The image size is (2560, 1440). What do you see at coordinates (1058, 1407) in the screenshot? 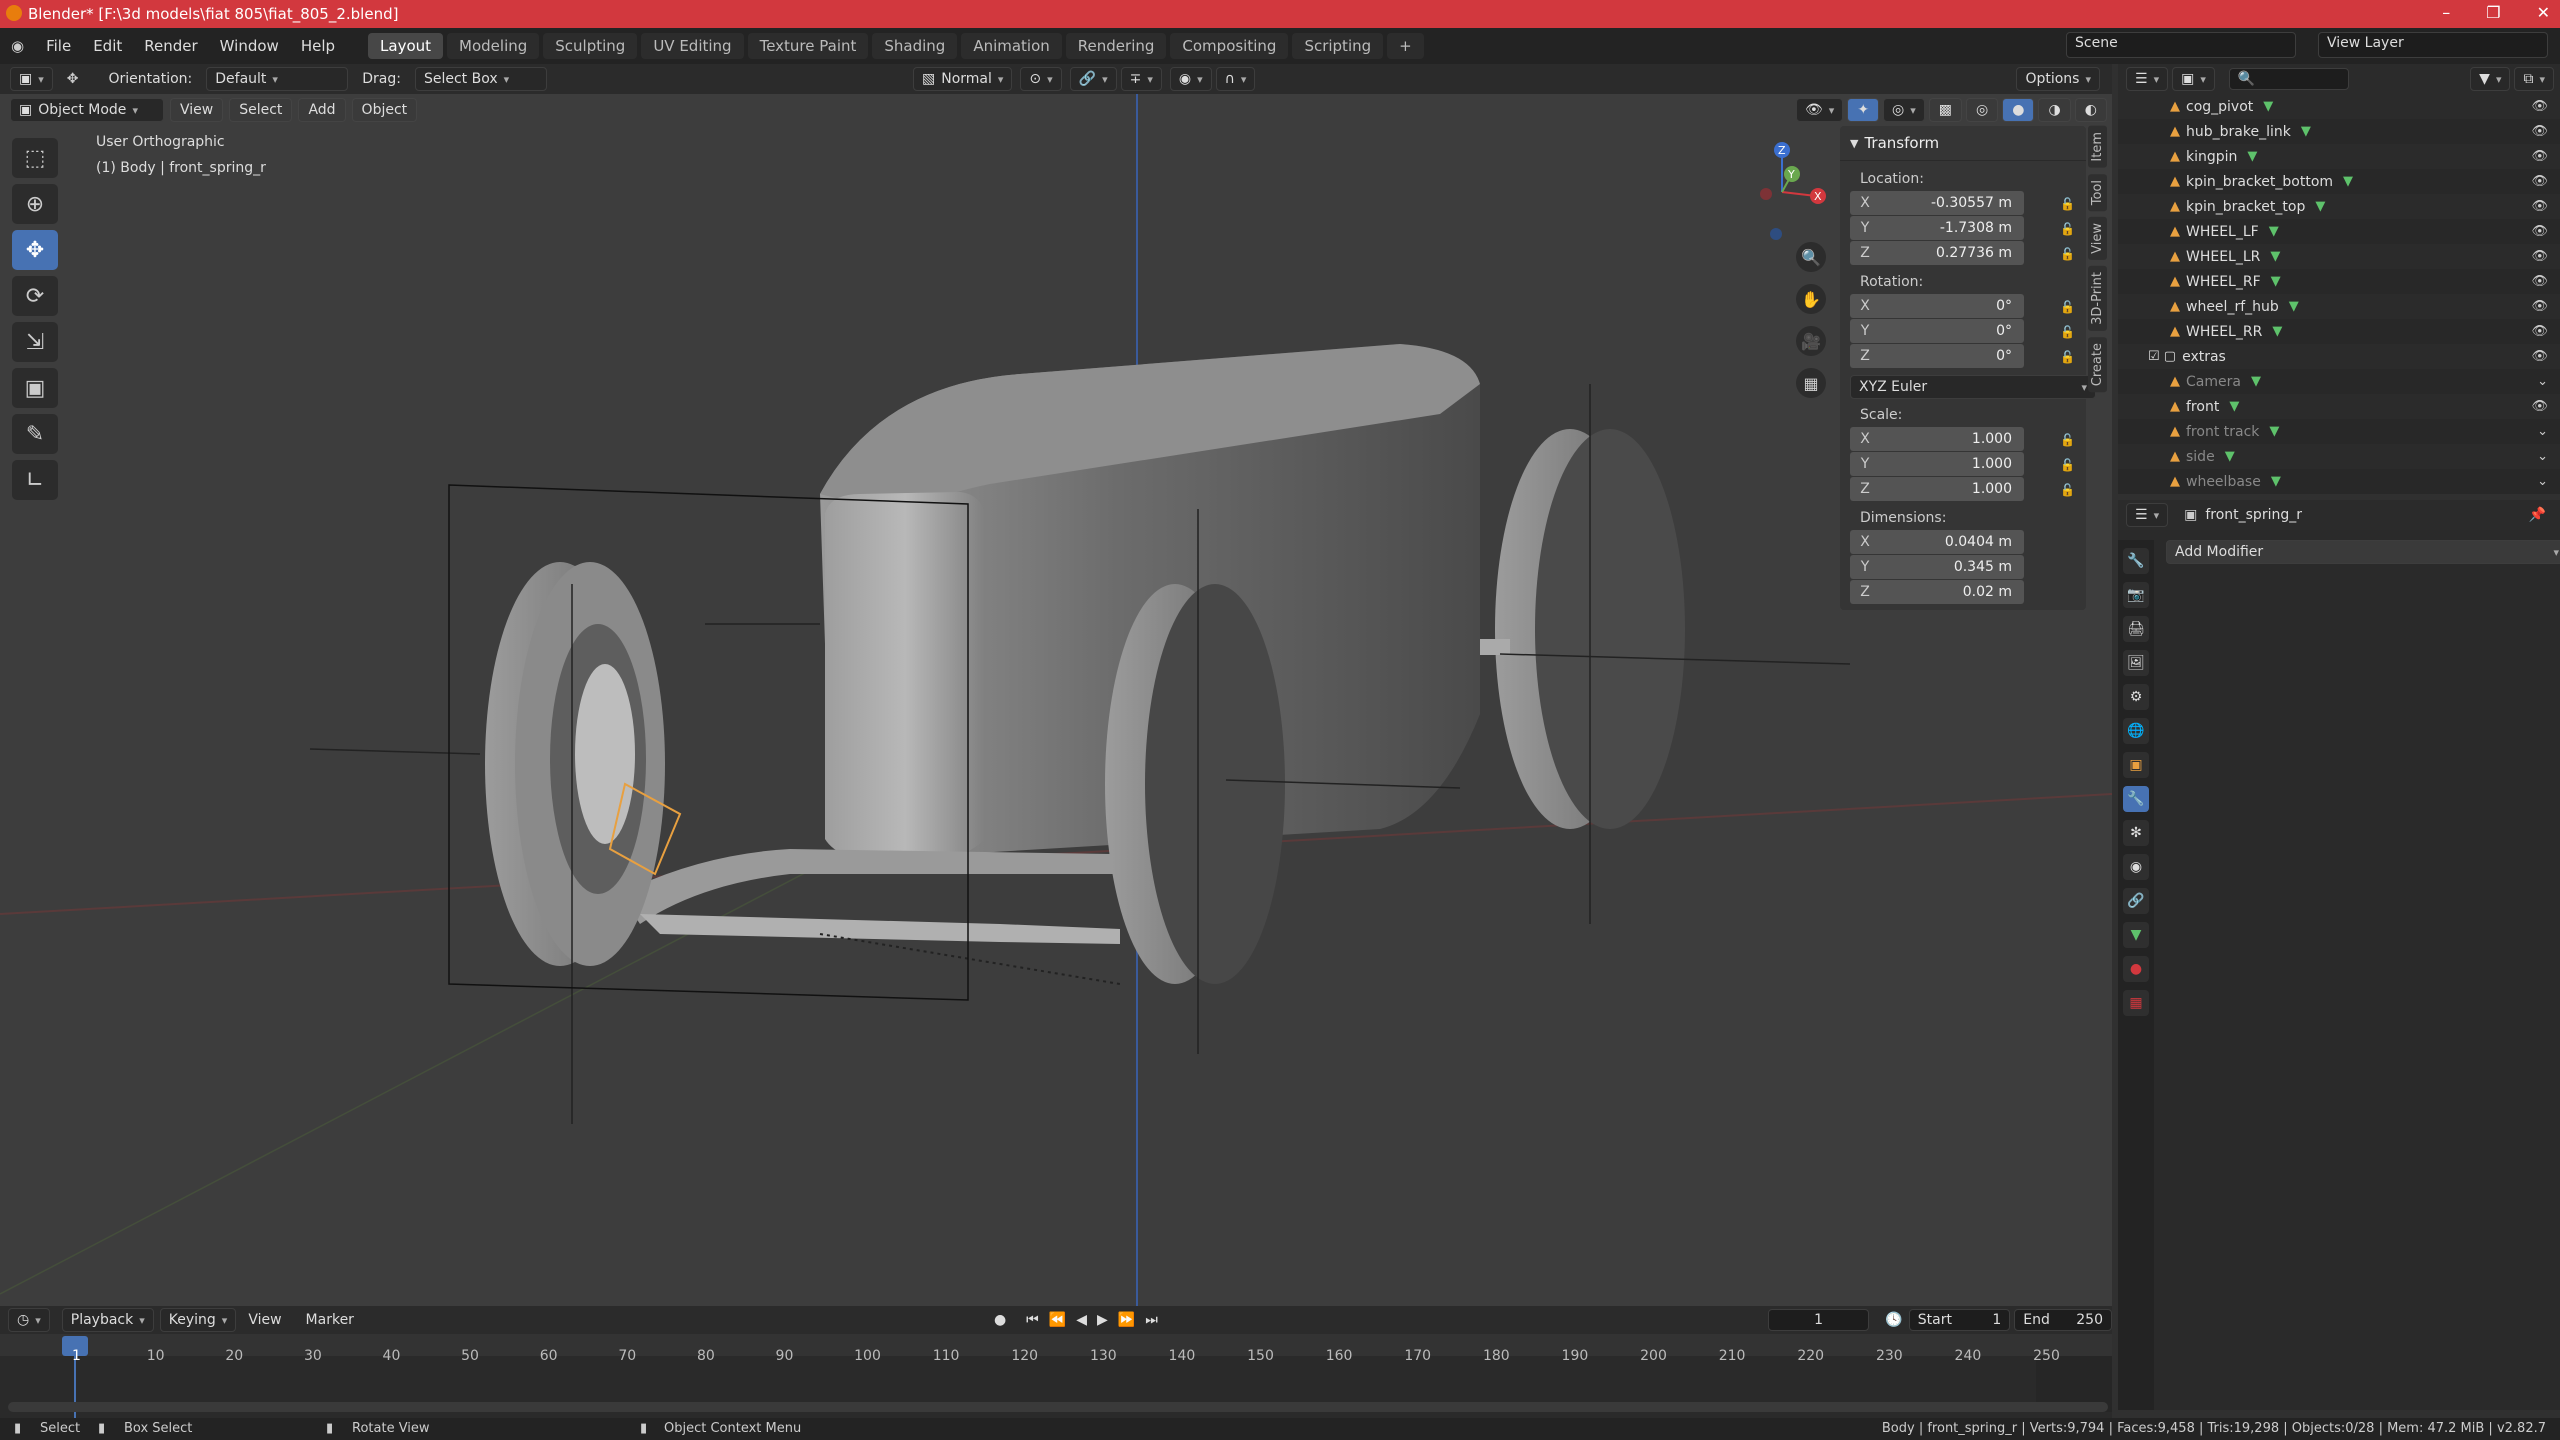
I see `timeline-scrollbar` at bounding box center [1058, 1407].